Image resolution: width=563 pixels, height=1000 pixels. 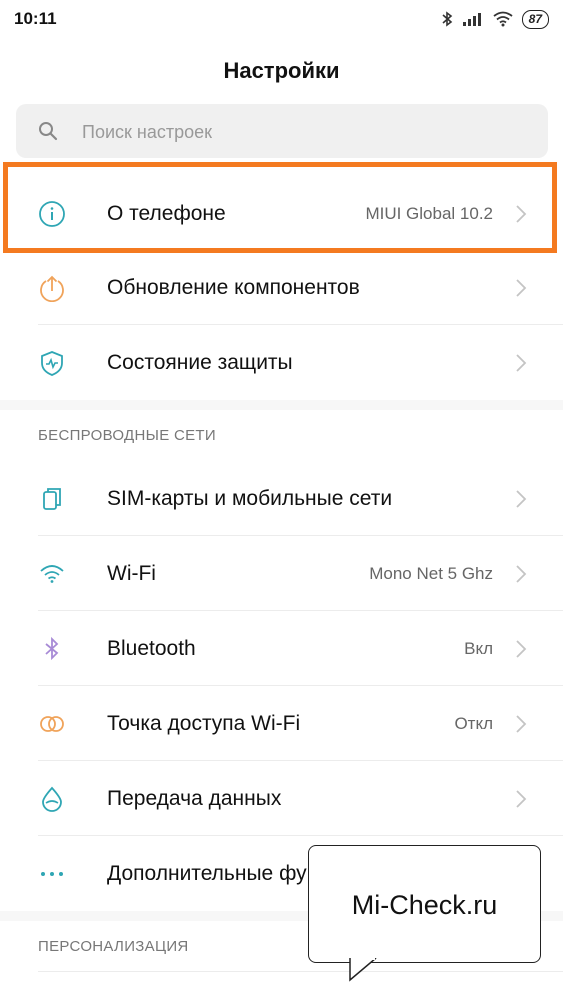 What do you see at coordinates (200, 362) in the screenshot?
I see `row-label: Состояние защиты` at bounding box center [200, 362].